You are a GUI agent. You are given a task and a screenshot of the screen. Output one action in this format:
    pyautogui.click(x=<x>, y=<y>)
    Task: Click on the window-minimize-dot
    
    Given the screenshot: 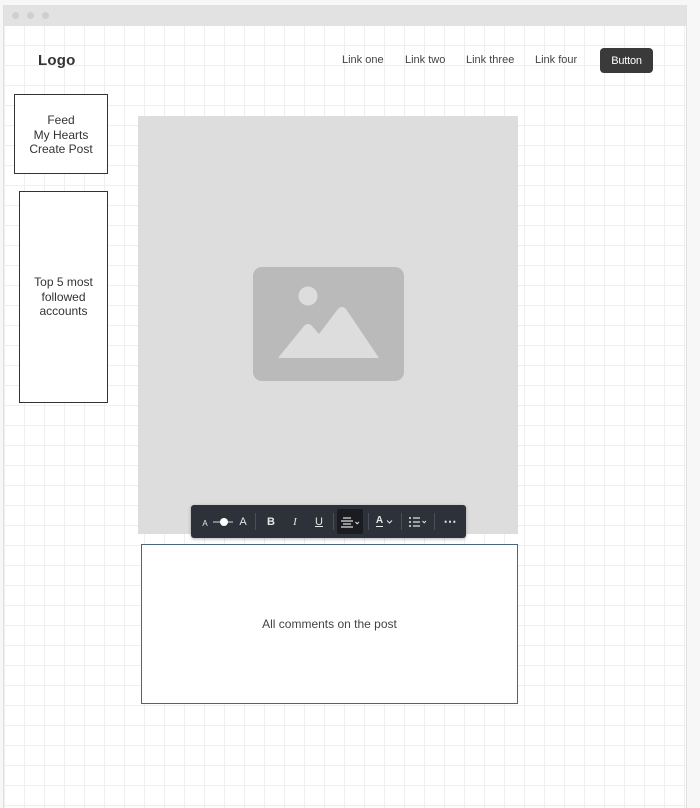 What is the action you would take?
    pyautogui.click(x=30, y=15)
    